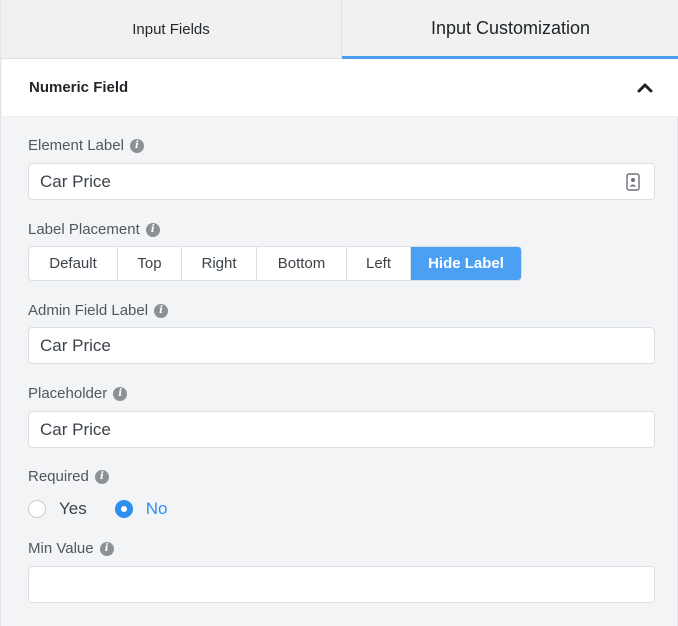 This screenshot has width=678, height=626. I want to click on placement-option-left: Left, so click(379, 263).